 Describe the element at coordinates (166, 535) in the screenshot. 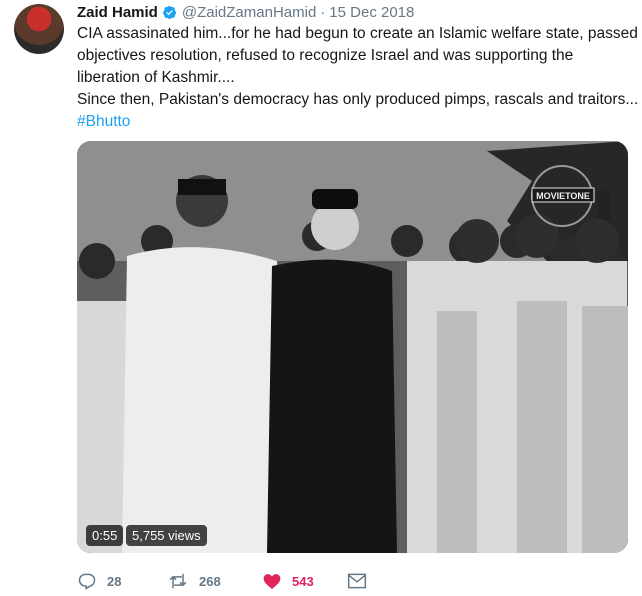

I see `video-views-badge: 5,755 views` at that location.